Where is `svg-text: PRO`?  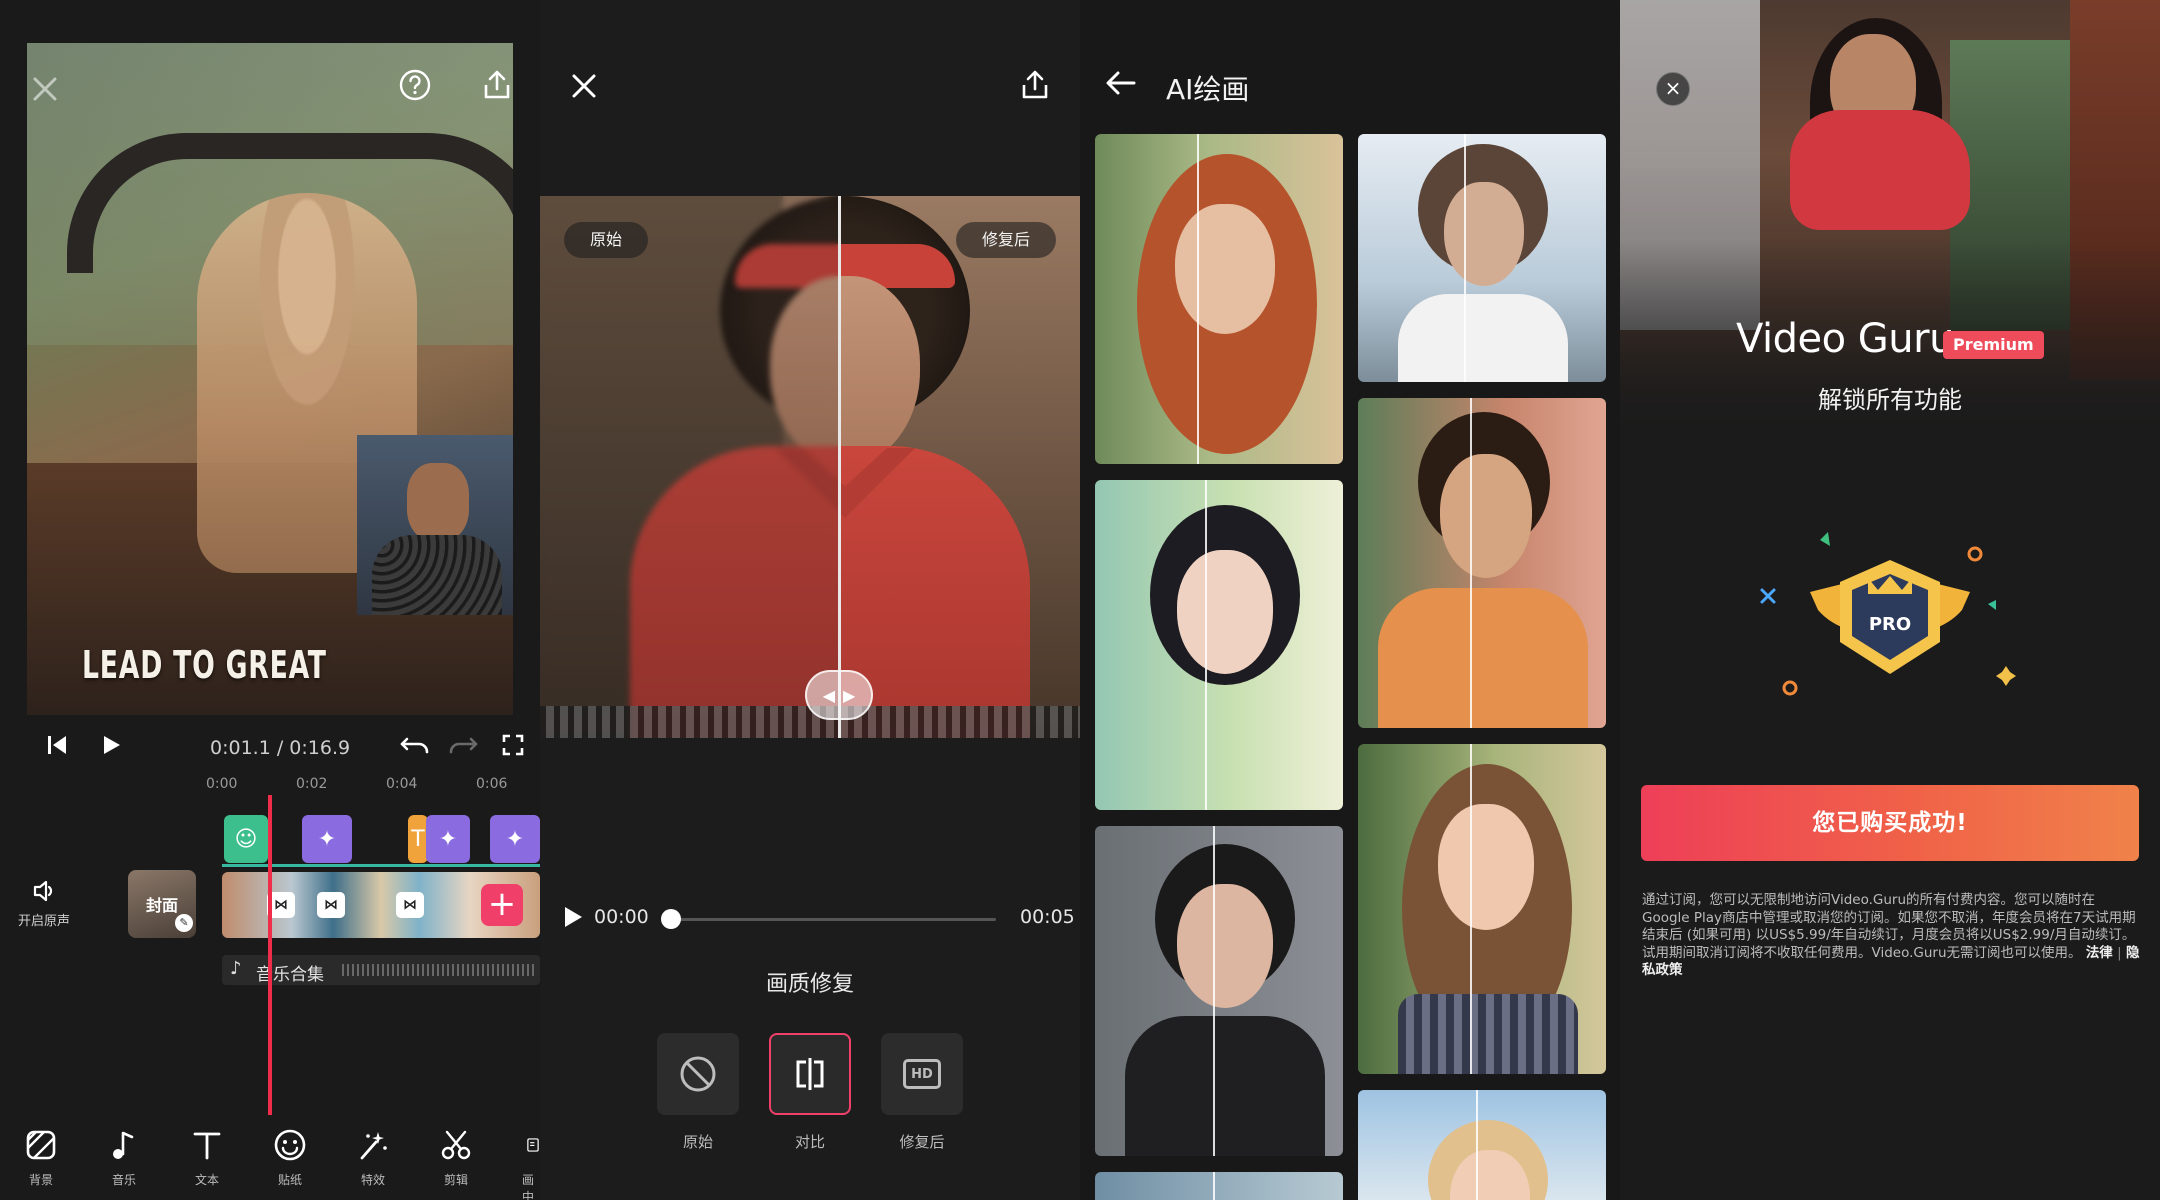
svg-text: PRO is located at coordinates (1890, 624).